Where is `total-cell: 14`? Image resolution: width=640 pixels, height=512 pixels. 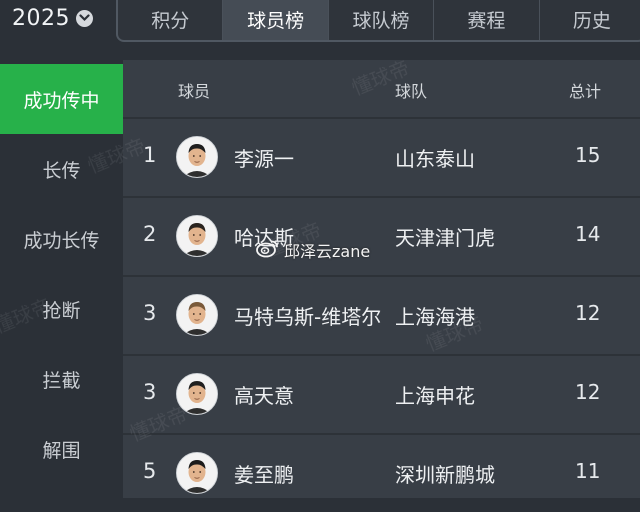
total-cell: 14 is located at coordinates (588, 234).